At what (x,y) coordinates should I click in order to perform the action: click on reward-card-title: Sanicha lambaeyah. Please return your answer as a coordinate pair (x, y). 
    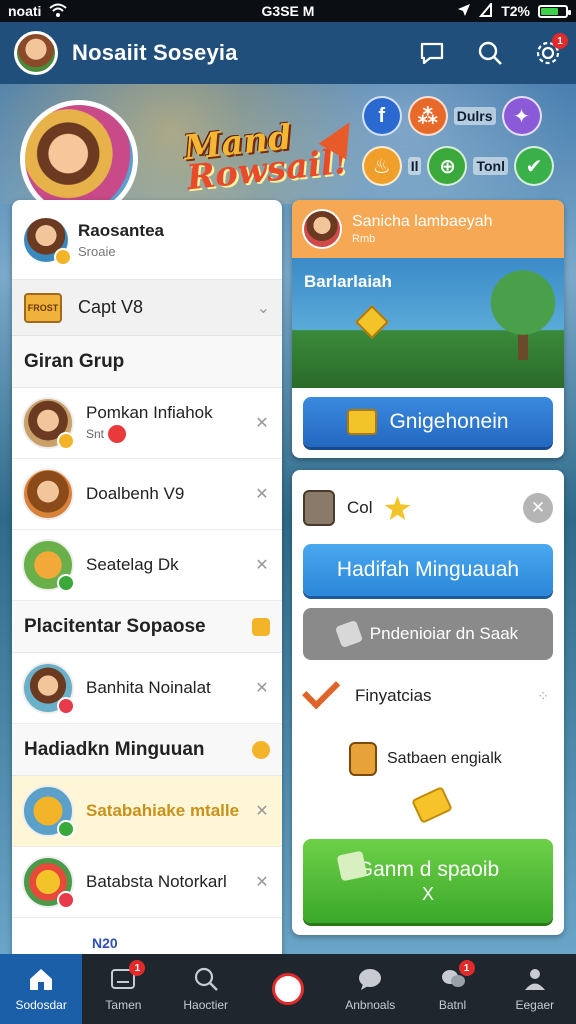
    Looking at the image, I should click on (422, 221).